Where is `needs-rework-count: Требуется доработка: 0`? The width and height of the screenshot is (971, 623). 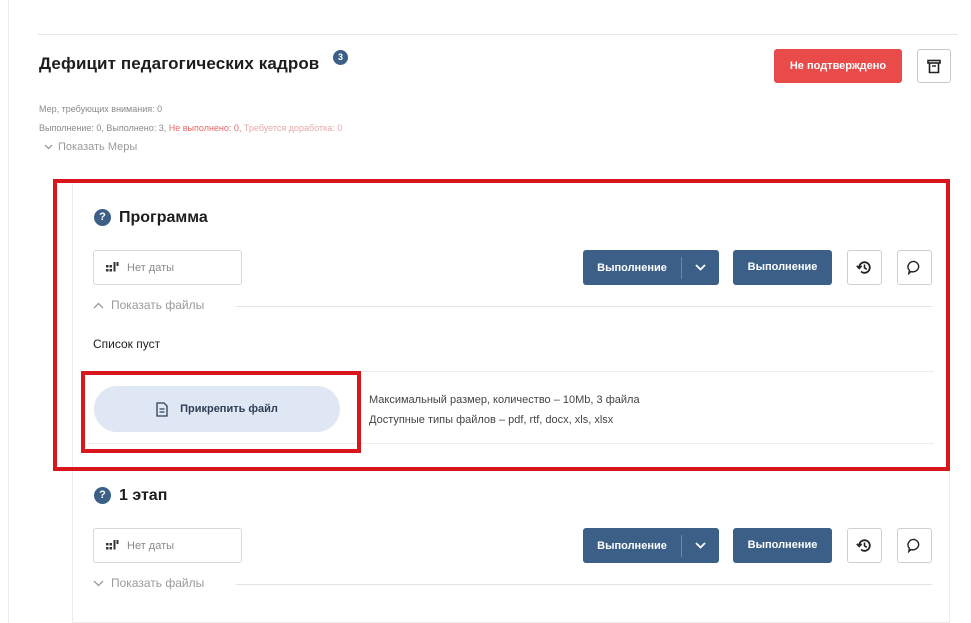
needs-rework-count: Требуется доработка: 0 is located at coordinates (293, 128).